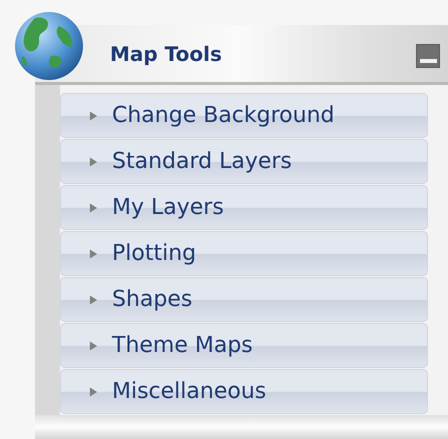  I want to click on menu-item: Change Background, so click(244, 115).